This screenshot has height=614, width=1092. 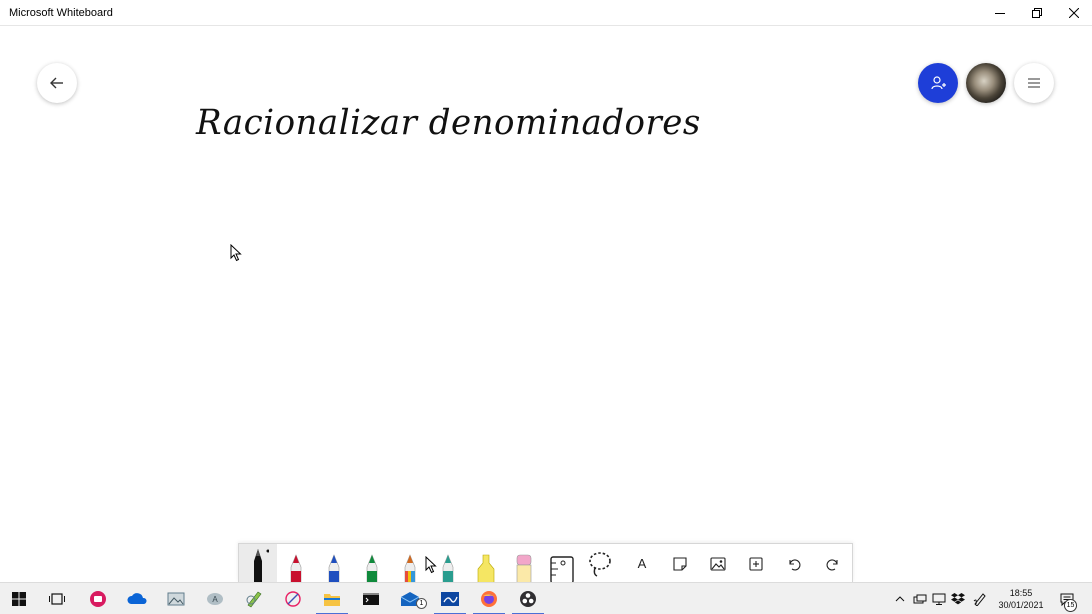 What do you see at coordinates (1021, 593) in the screenshot?
I see `clock-time: 18:55` at bounding box center [1021, 593].